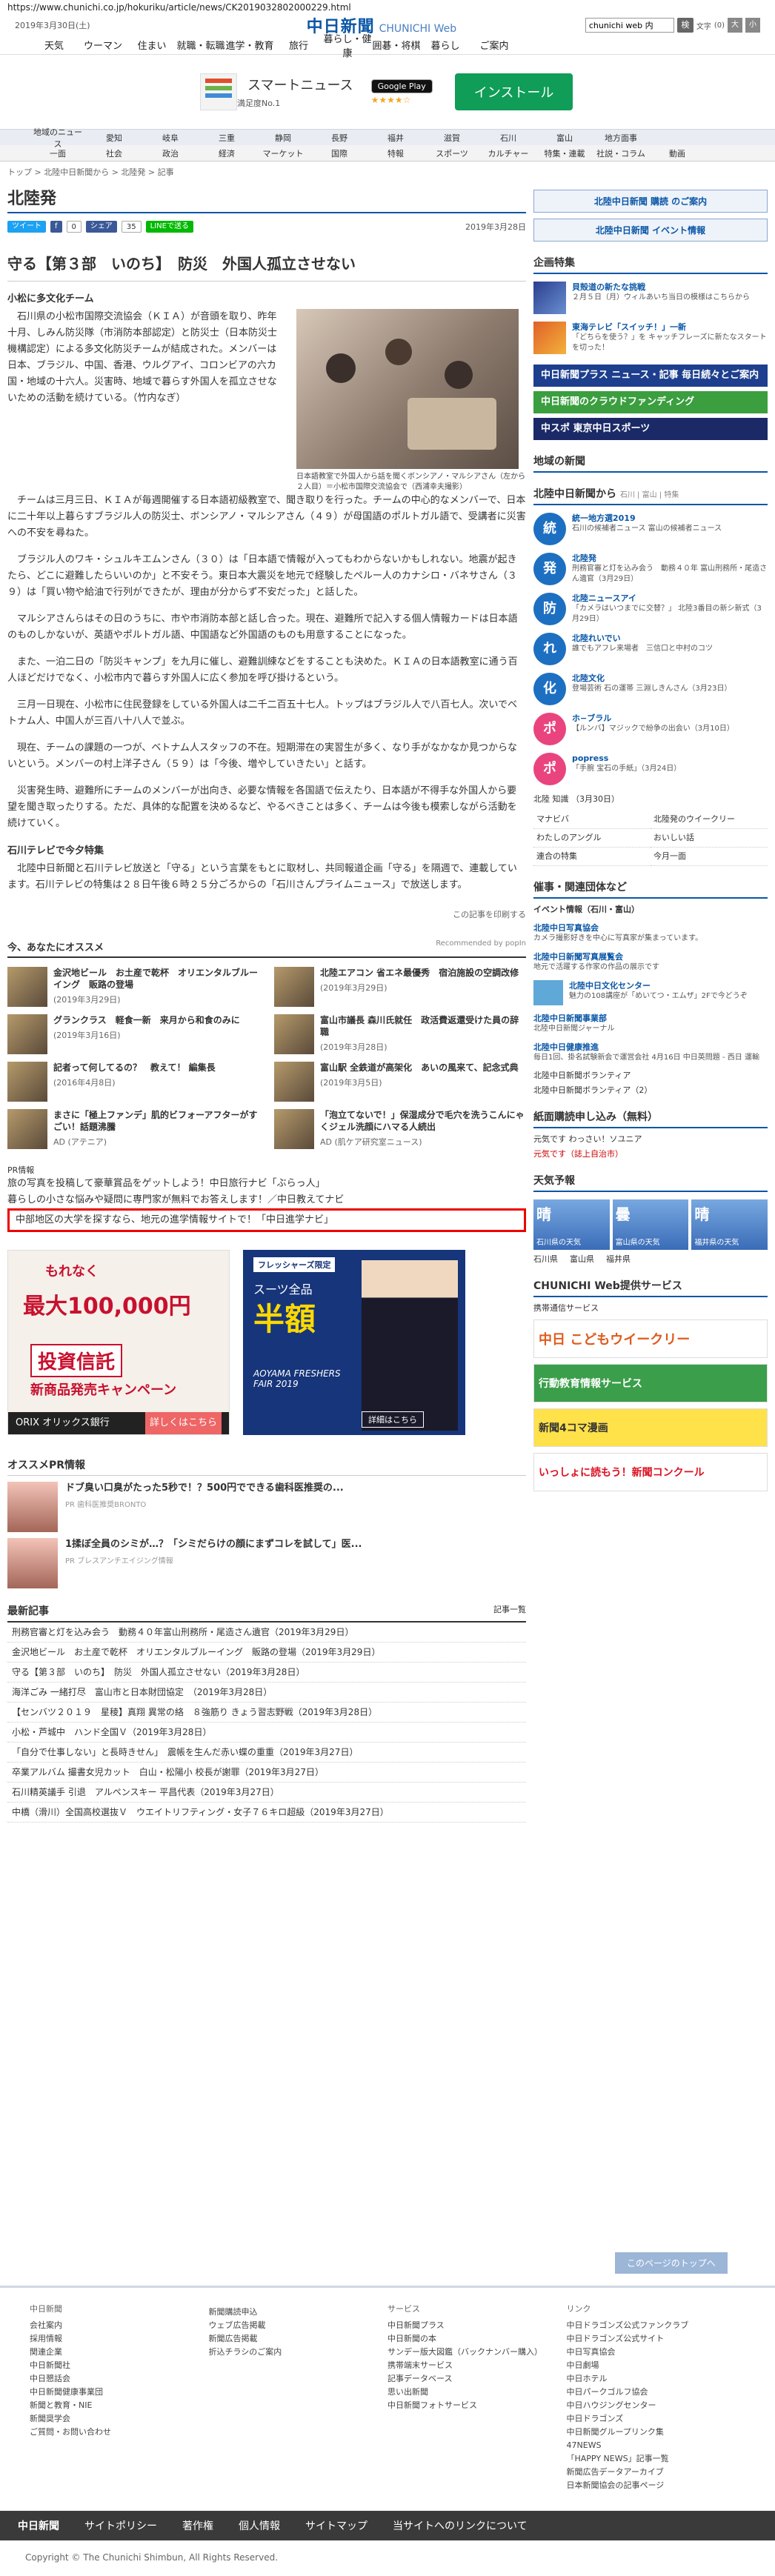 The height and width of the screenshot is (2576, 775). What do you see at coordinates (395, 153) in the screenshot?
I see `category-nav-item: 特報` at bounding box center [395, 153].